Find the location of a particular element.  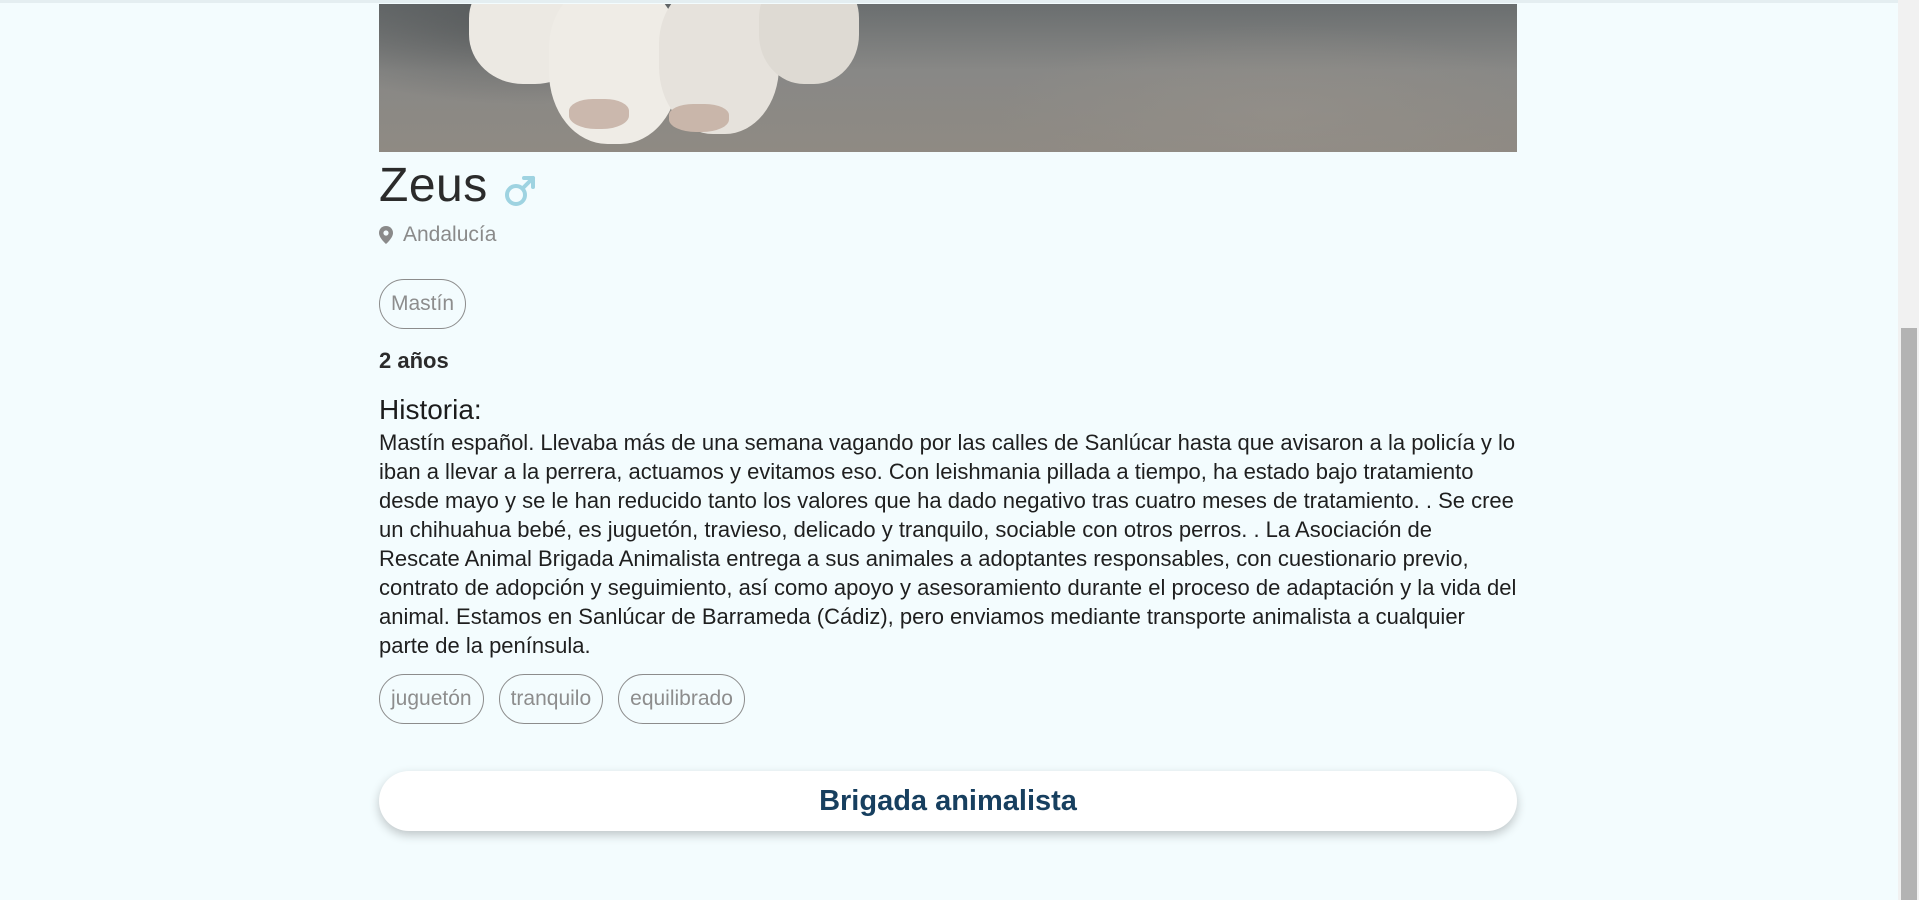

scrollbar-thumb is located at coordinates (1909, 614).